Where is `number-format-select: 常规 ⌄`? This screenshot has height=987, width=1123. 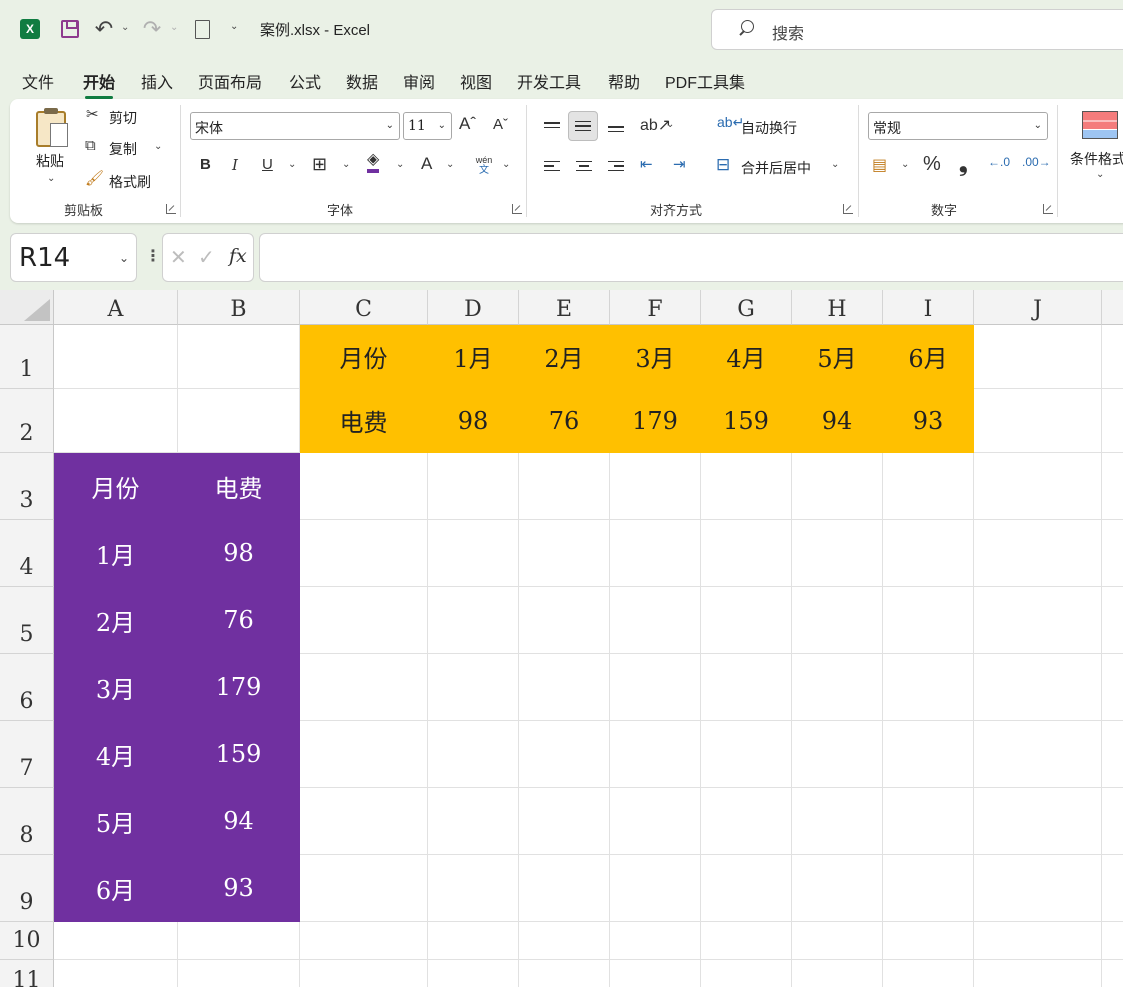 number-format-select: 常规 ⌄ is located at coordinates (958, 126).